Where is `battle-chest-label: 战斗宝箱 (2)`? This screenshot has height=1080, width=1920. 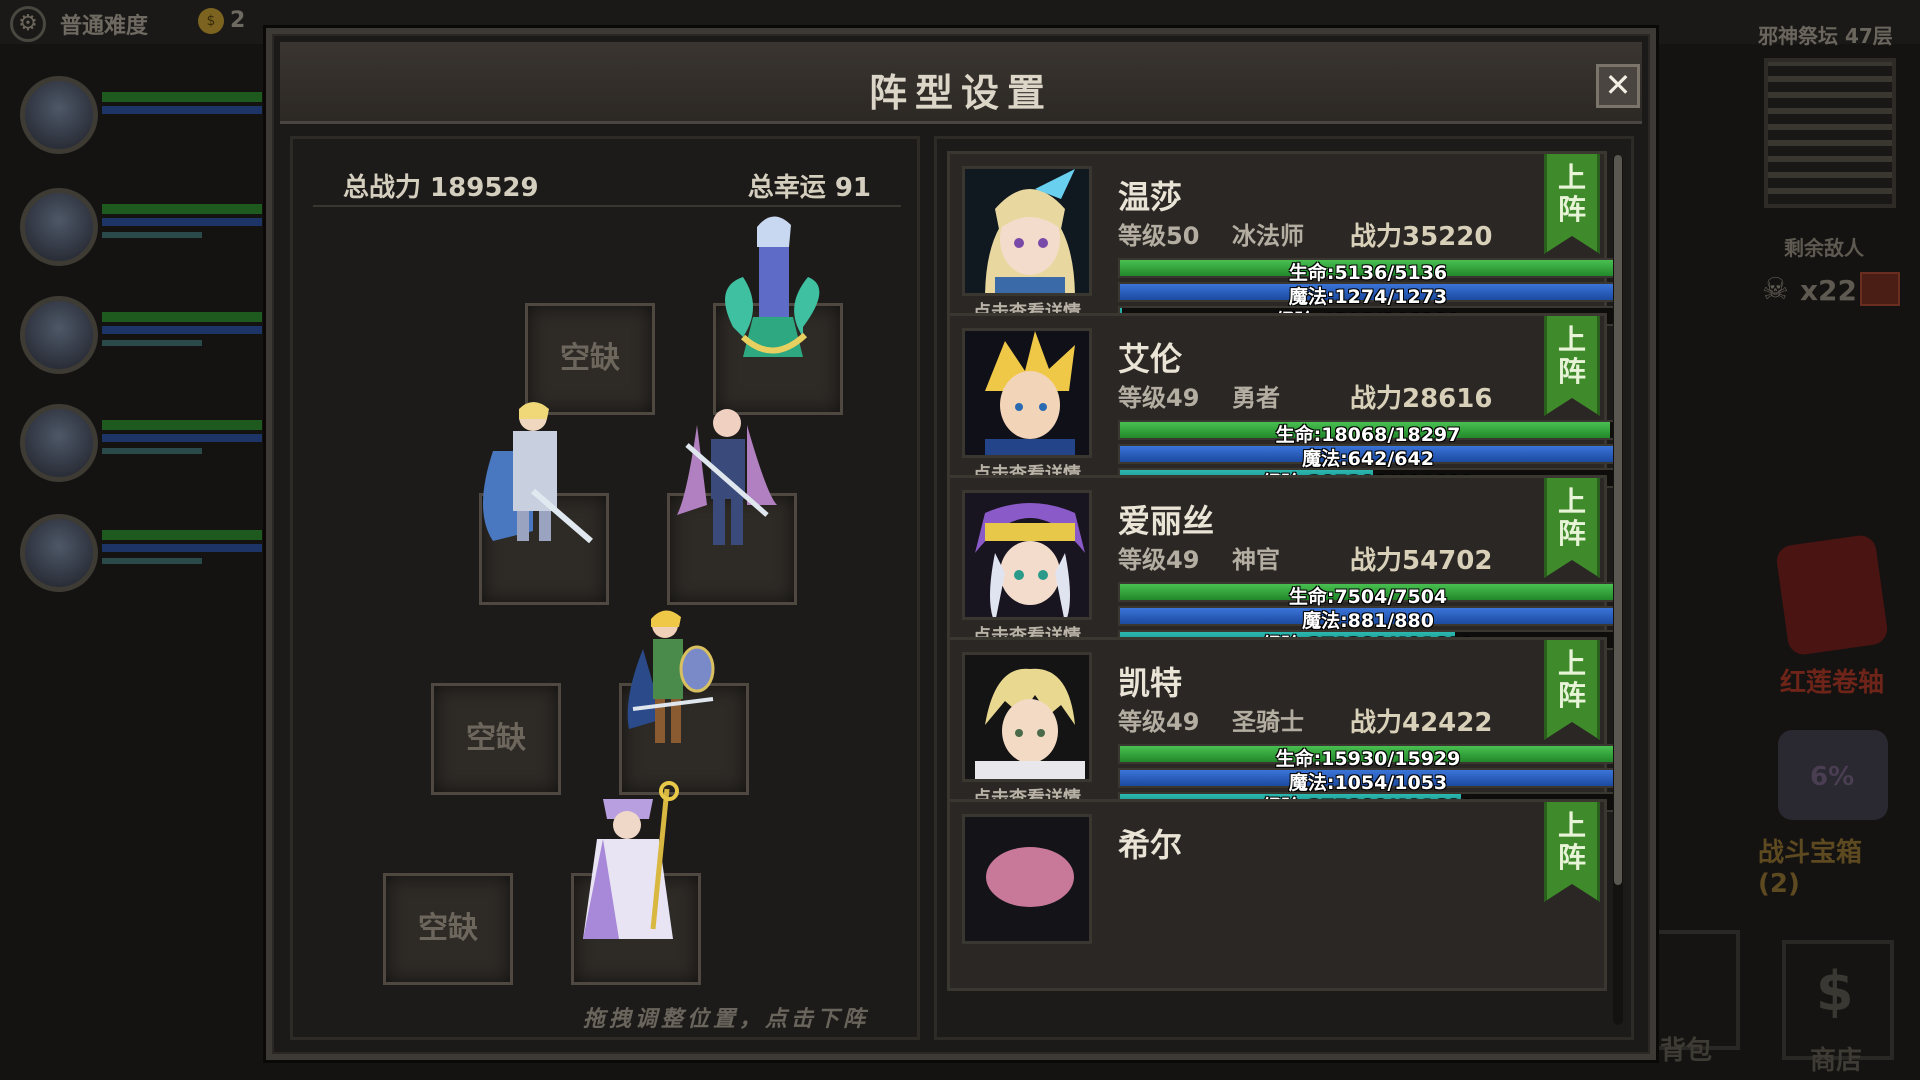 battle-chest-label: 战斗宝箱 (2) is located at coordinates (1810, 868).